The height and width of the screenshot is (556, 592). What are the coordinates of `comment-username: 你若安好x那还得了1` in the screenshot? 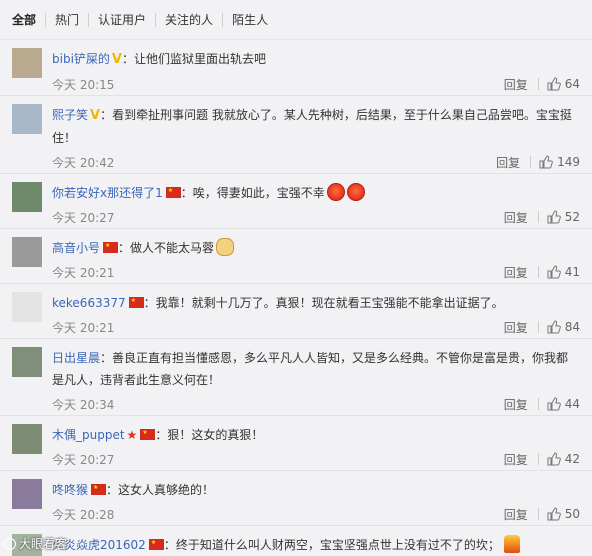 It's located at (107, 193).